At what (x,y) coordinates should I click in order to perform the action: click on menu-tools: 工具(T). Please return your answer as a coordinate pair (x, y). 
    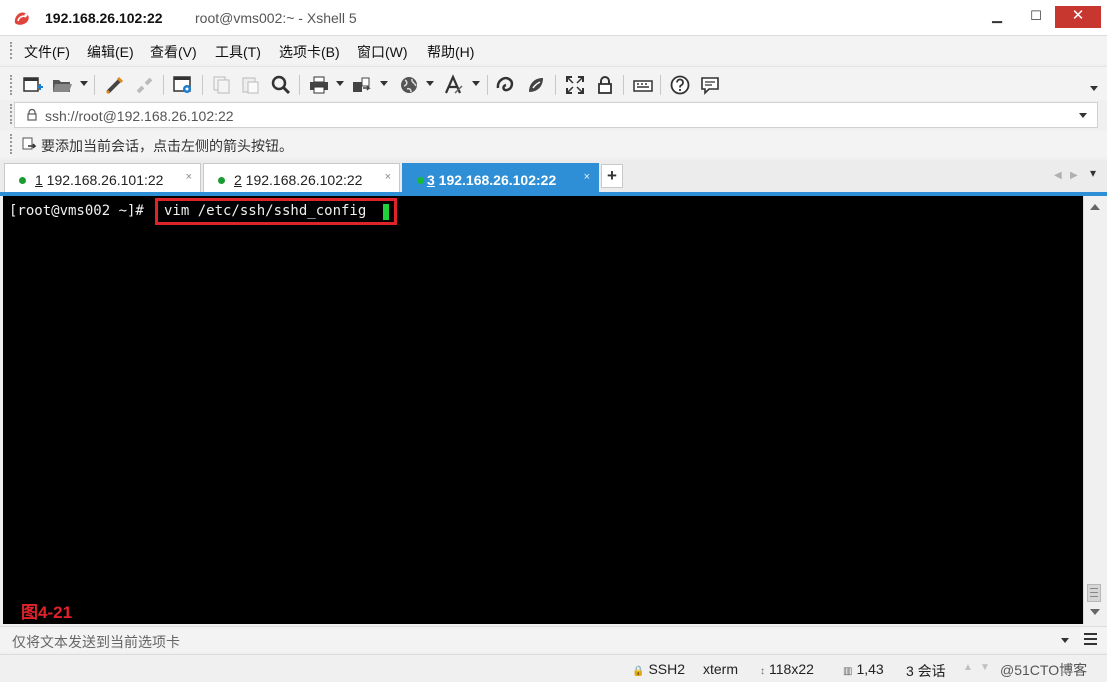
    Looking at the image, I should click on (238, 52).